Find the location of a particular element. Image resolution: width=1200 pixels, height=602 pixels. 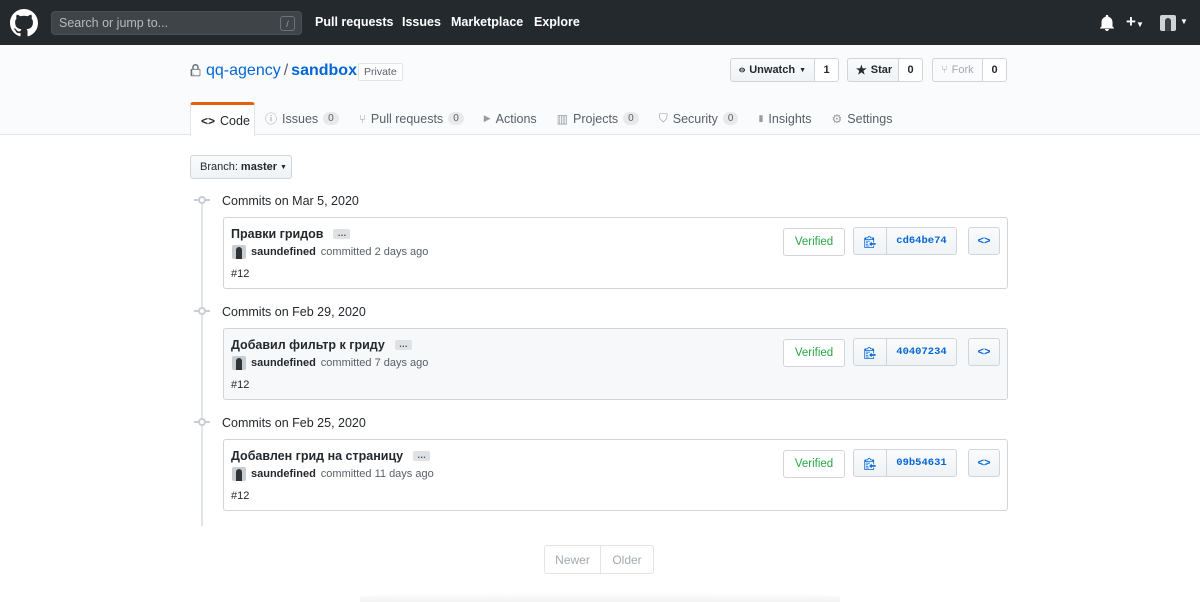

commit-group-title: Commits on Mar 5, 2020 is located at coordinates (290, 201).